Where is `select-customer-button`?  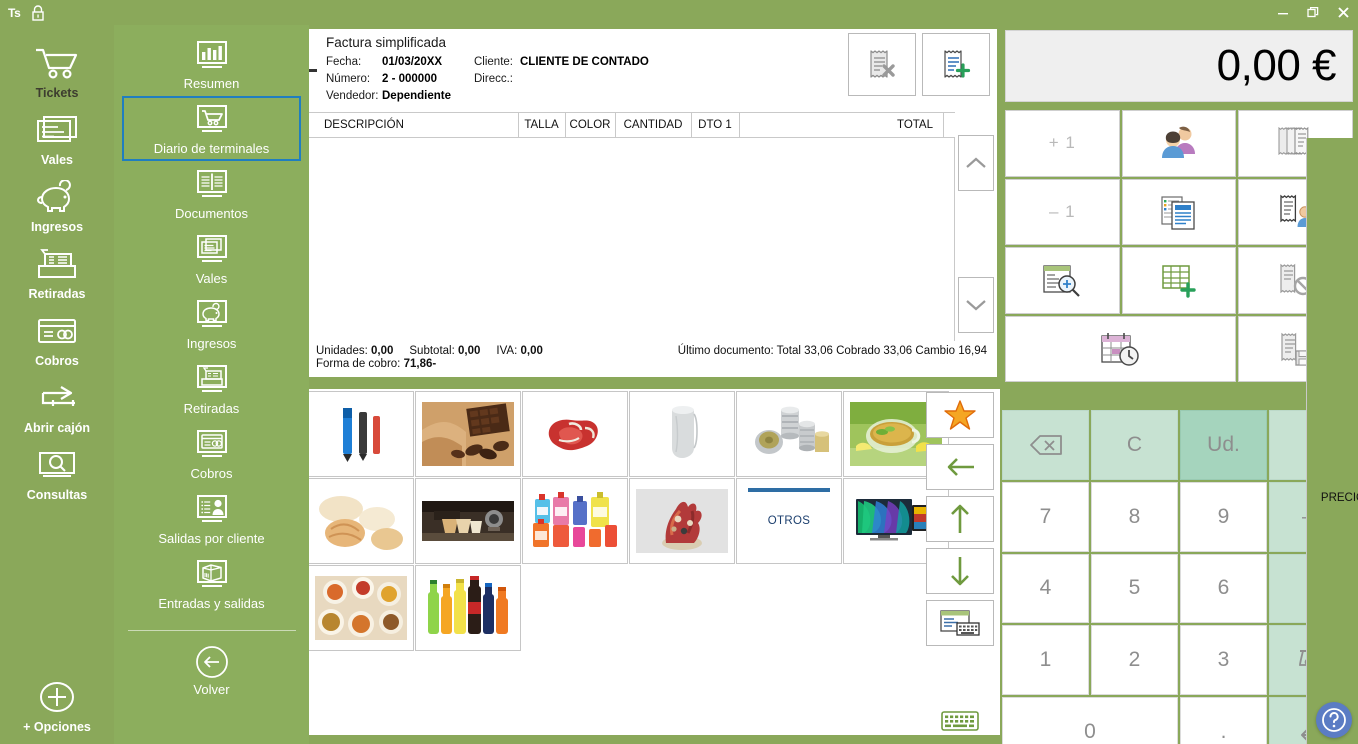
select-customer-button is located at coordinates (1179, 143).